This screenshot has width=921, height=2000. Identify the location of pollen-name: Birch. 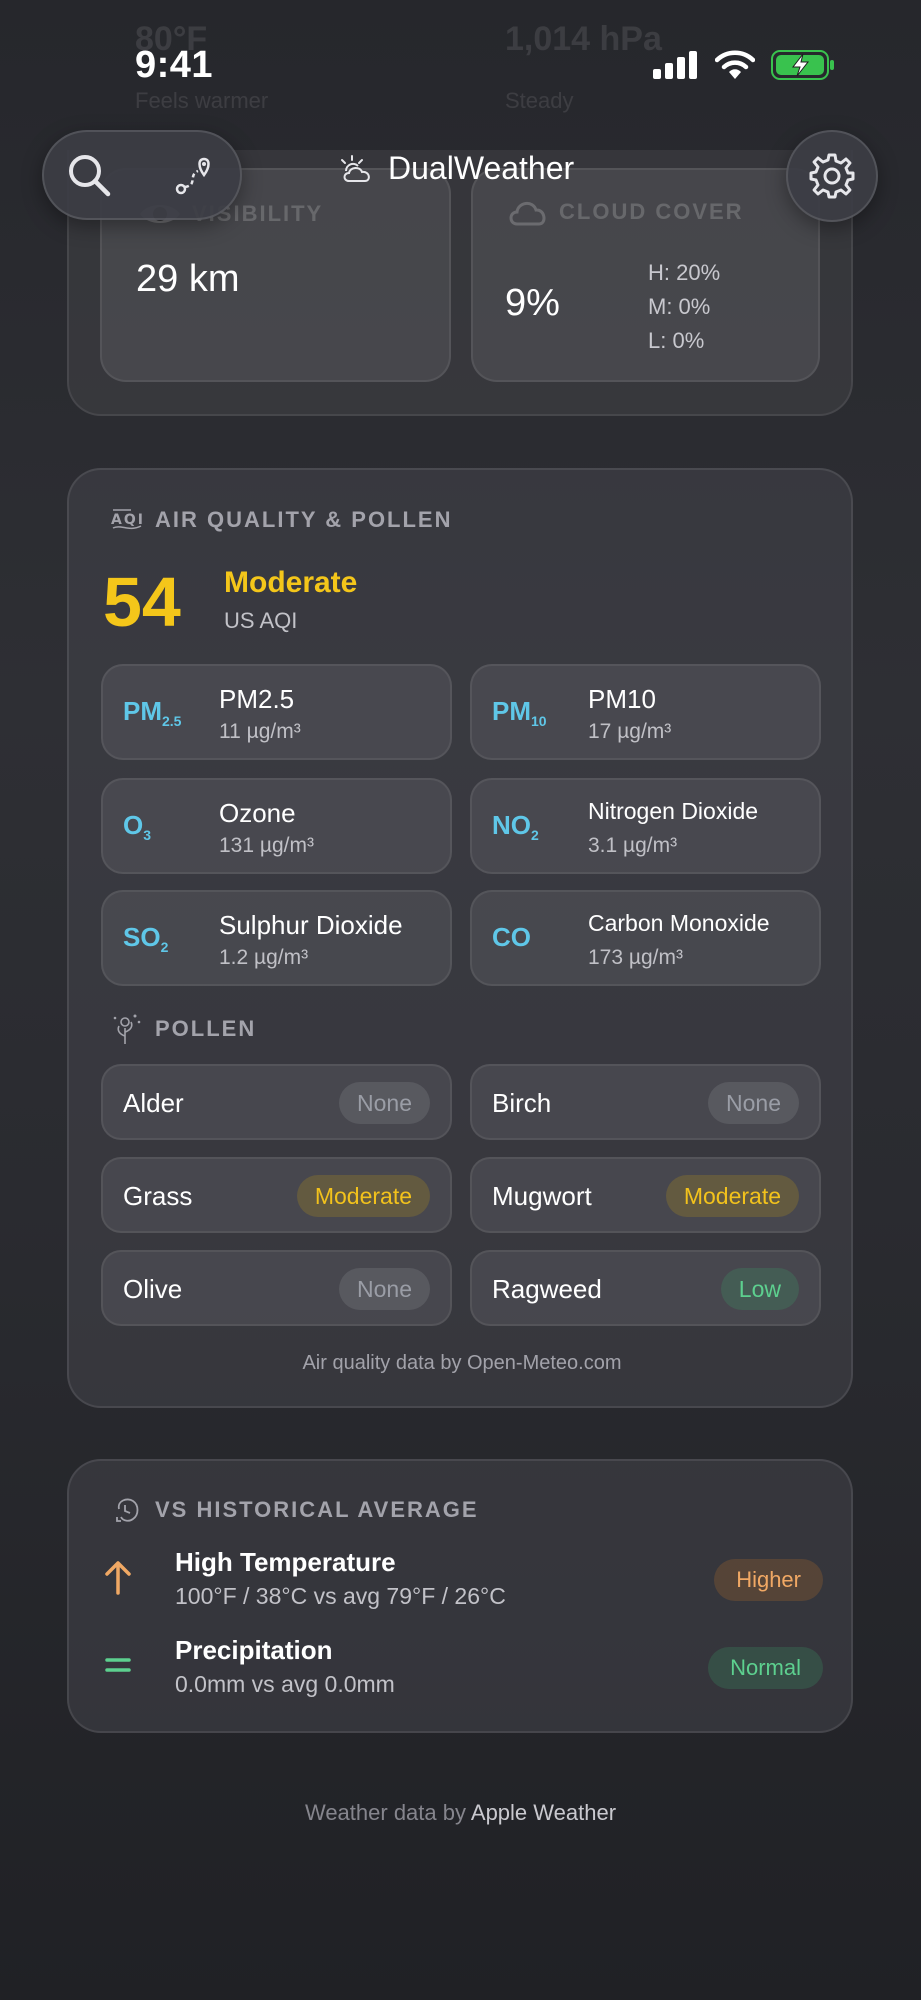
(522, 1103).